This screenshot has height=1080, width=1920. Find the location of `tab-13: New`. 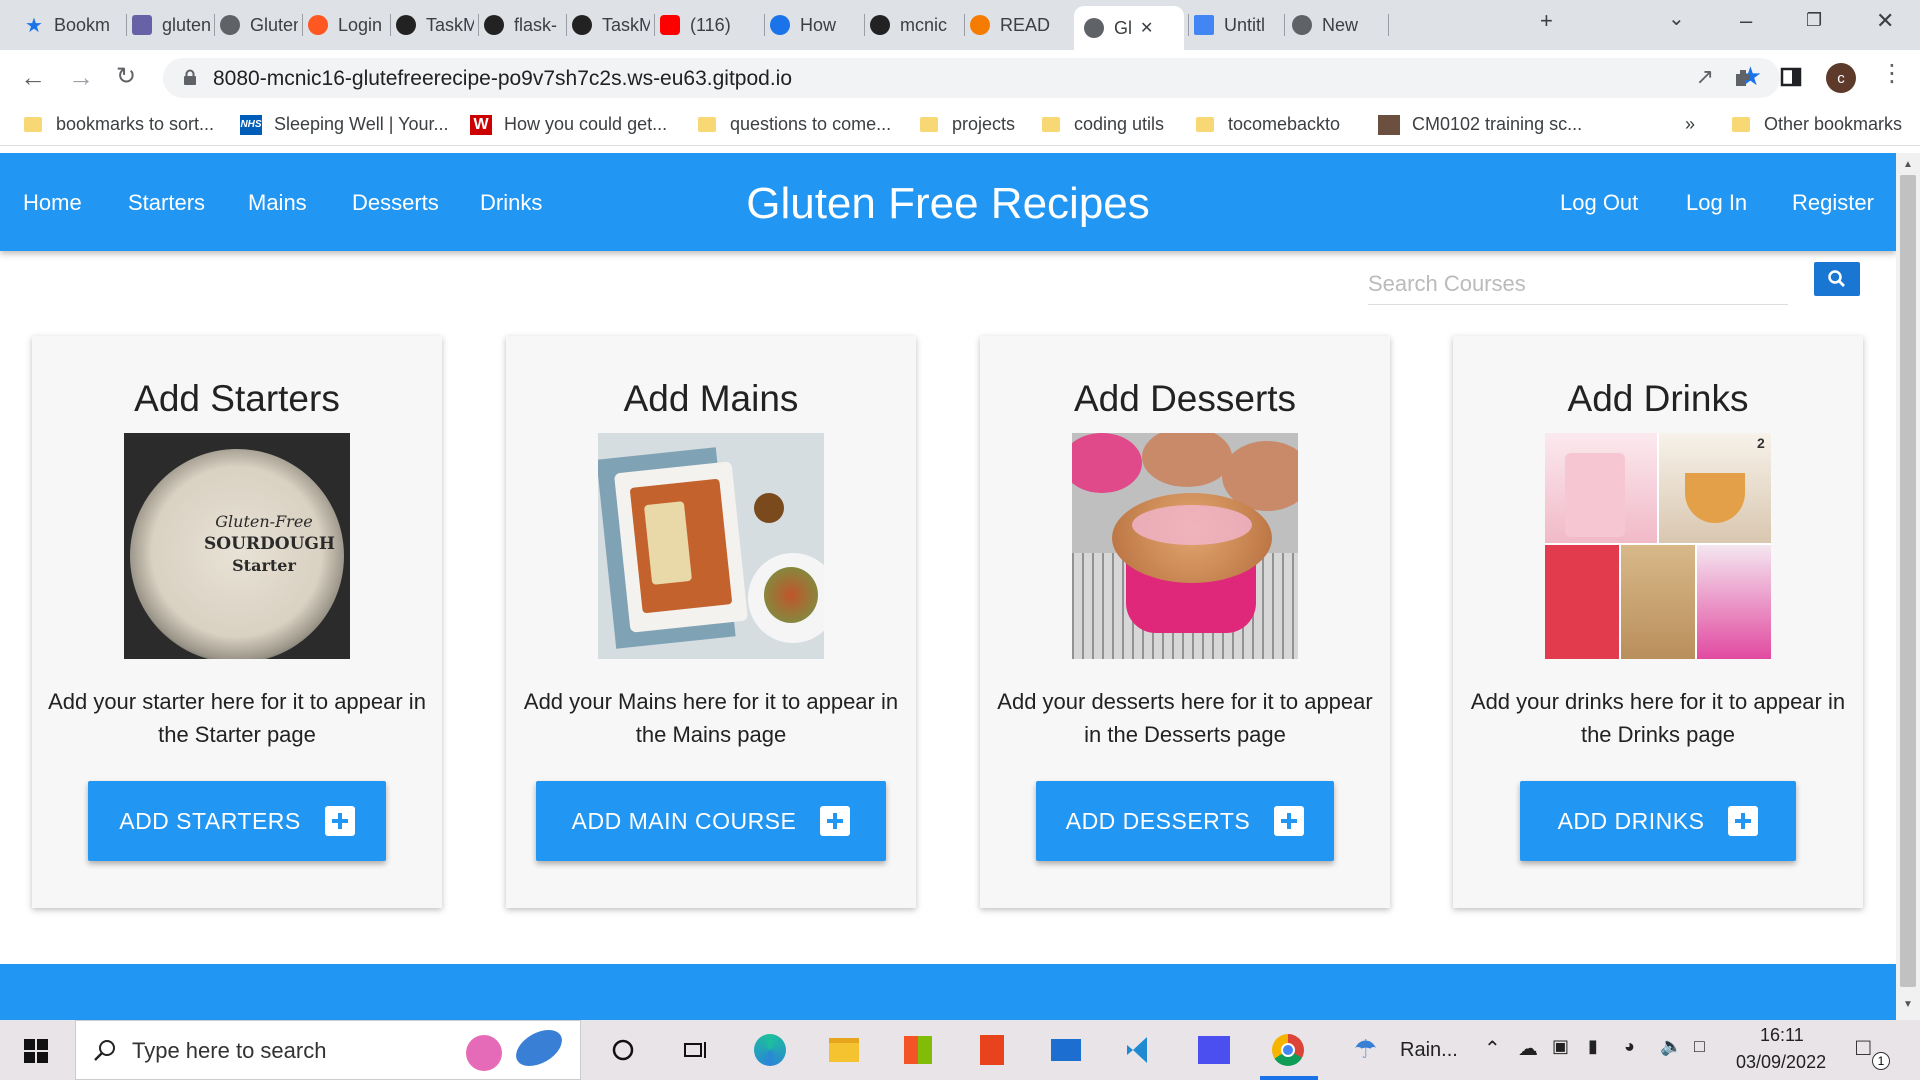

tab-13: New is located at coordinates (1333, 25).